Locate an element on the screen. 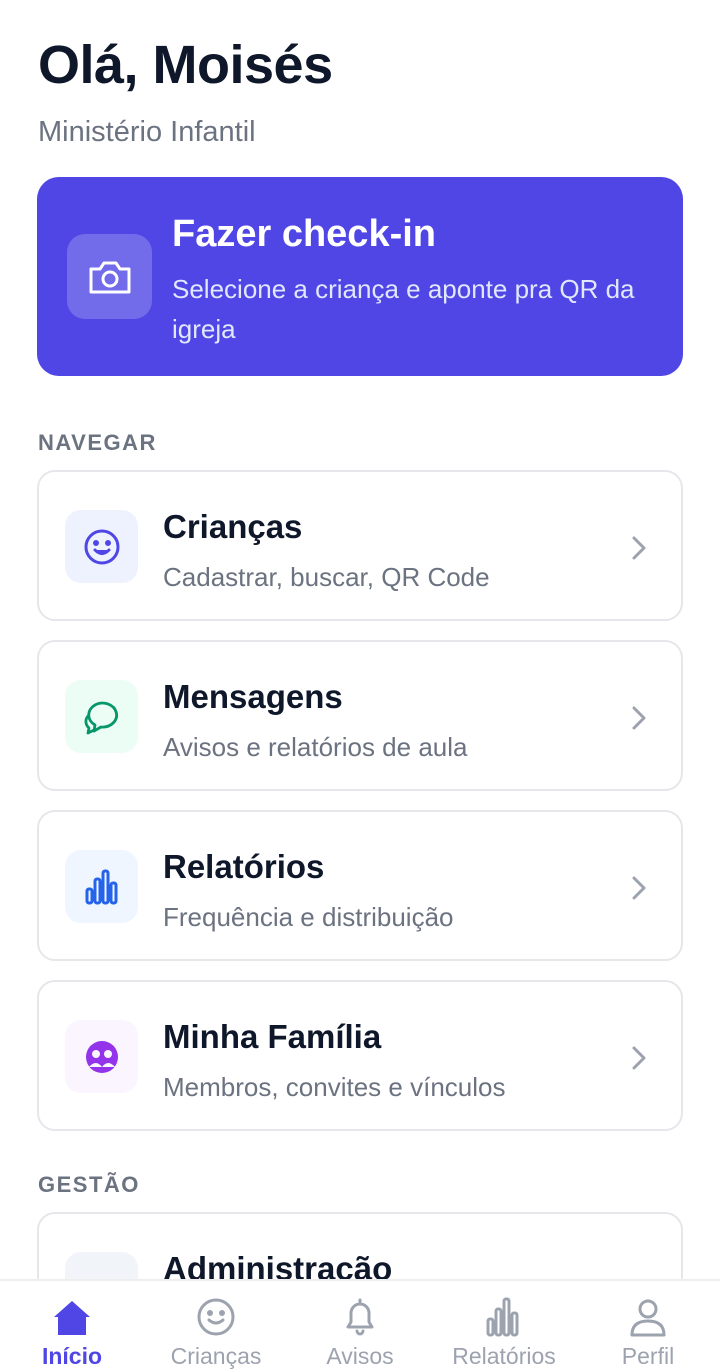 This screenshot has height=1370, width=720. nav-tab-inicio: Início is located at coordinates (72, 1325).